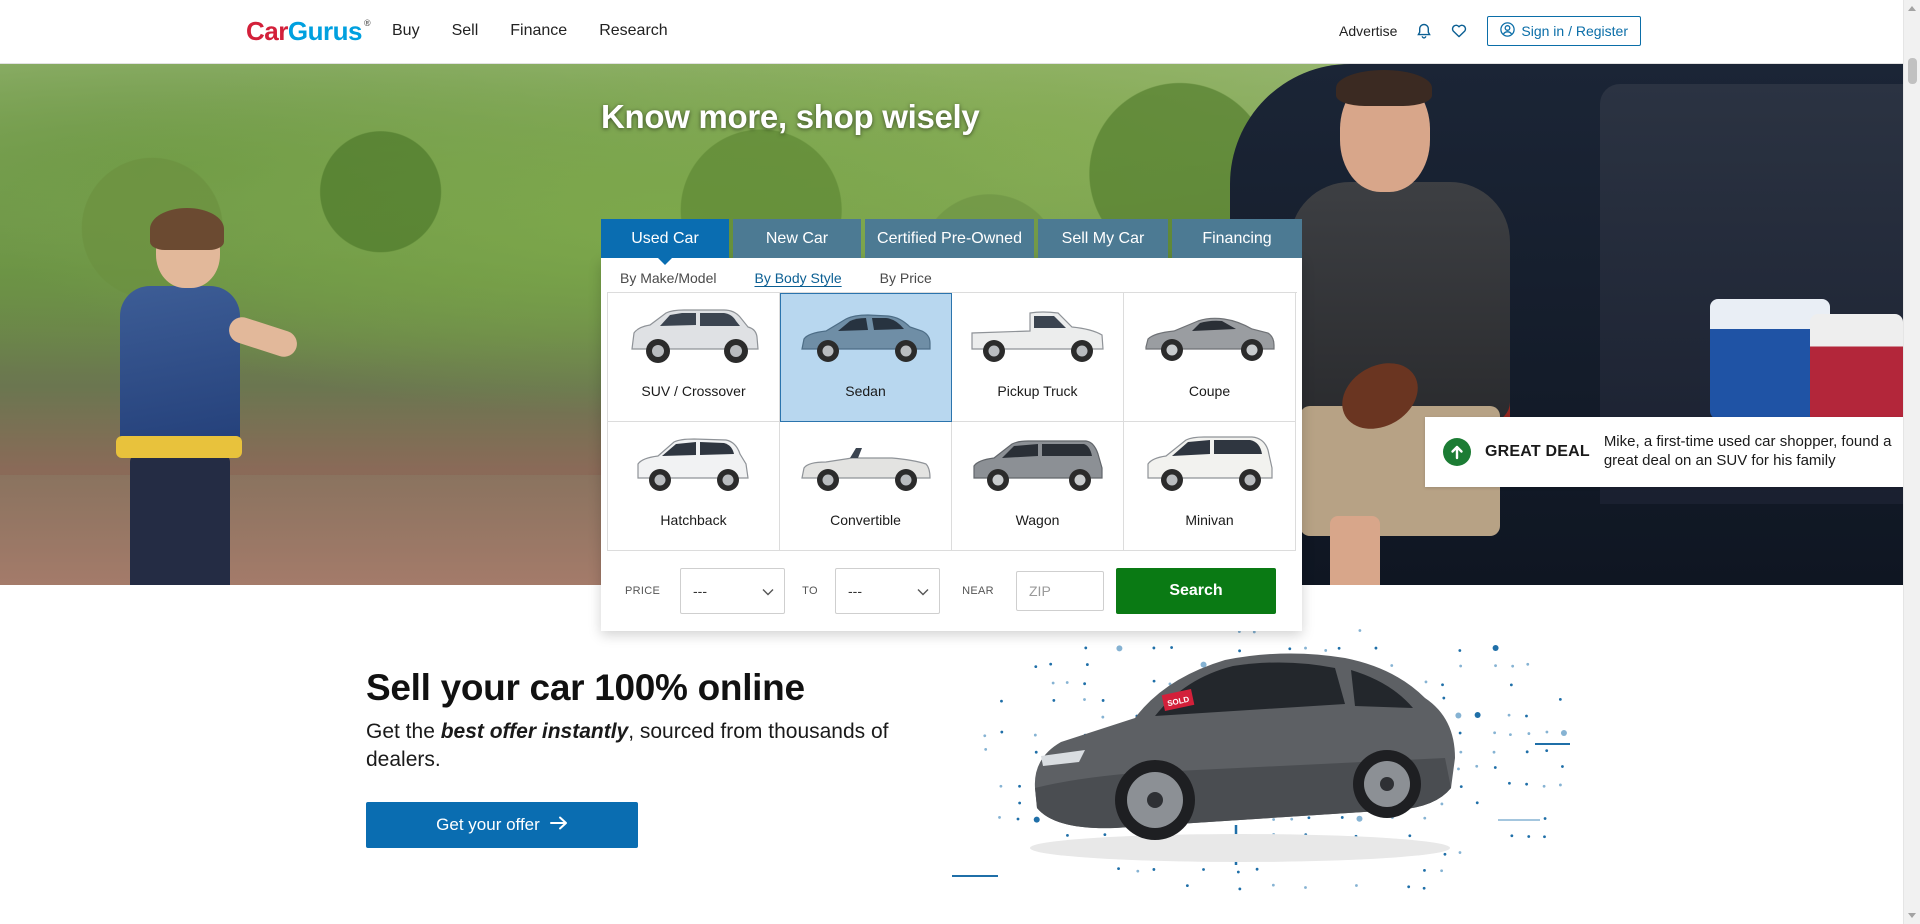 Image resolution: width=1920 pixels, height=924 pixels. Describe the element at coordinates (325, 31) in the screenshot. I see `logo-gurus: Gurus` at that location.